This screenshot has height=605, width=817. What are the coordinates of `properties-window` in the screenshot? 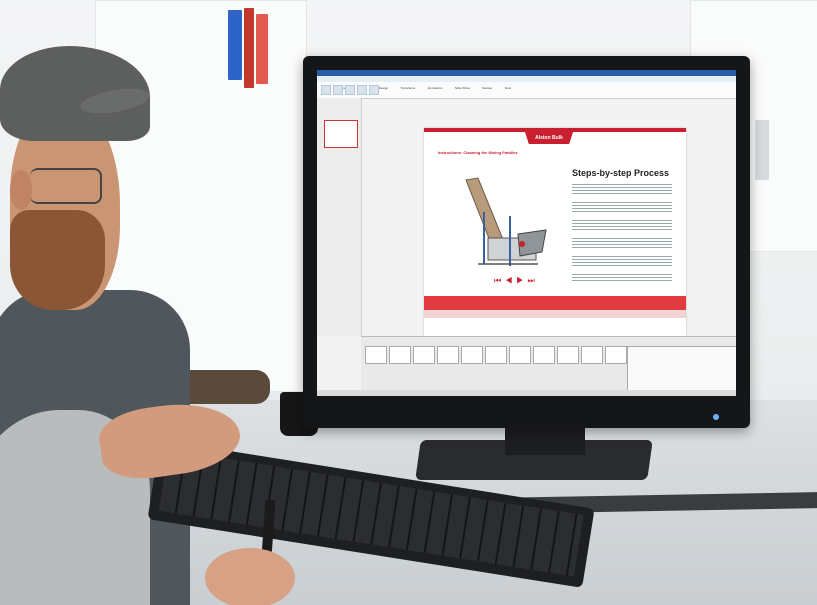 It's located at (681, 371).